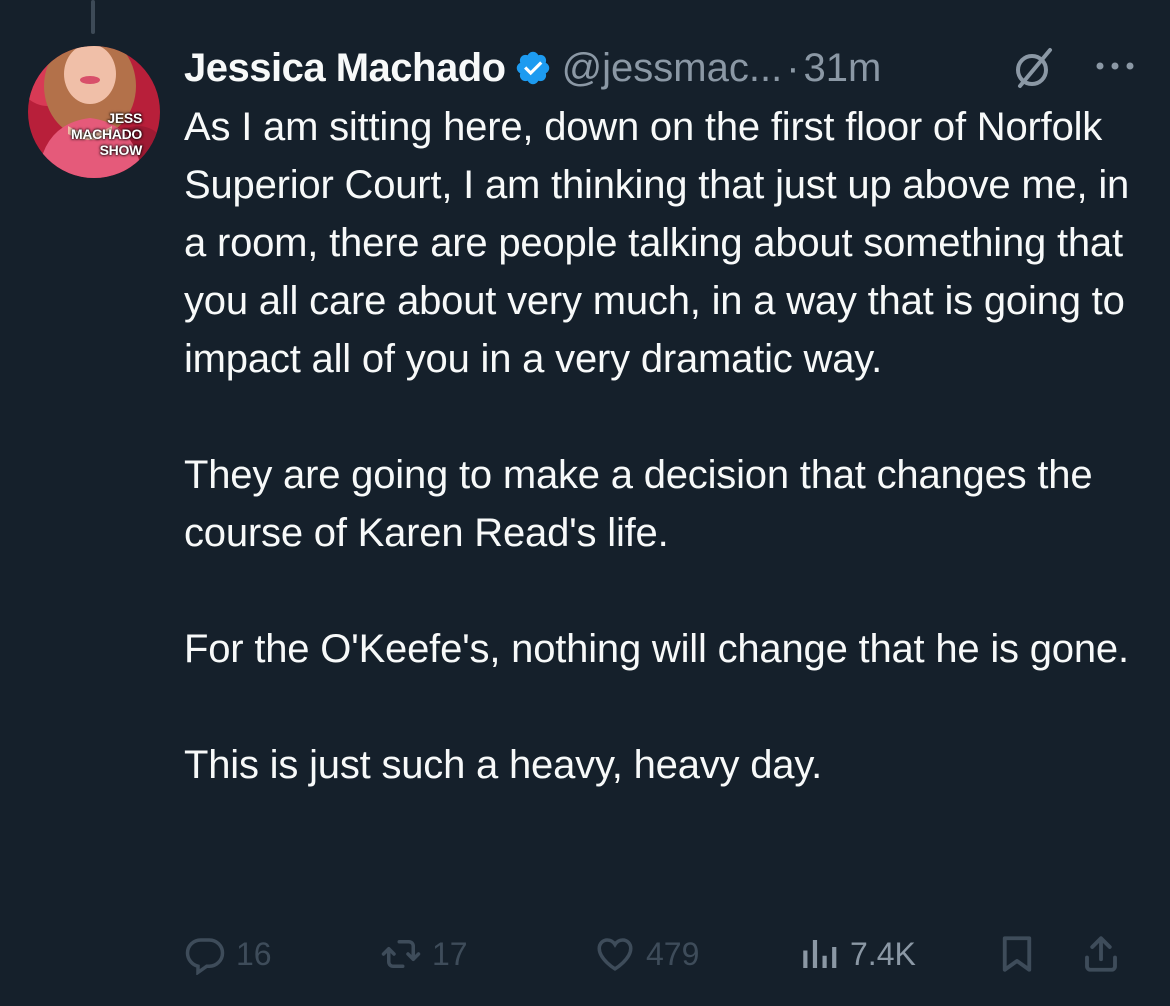 The width and height of the screenshot is (1170, 1006). I want to click on tweet-timestamp: 31m, so click(843, 68).